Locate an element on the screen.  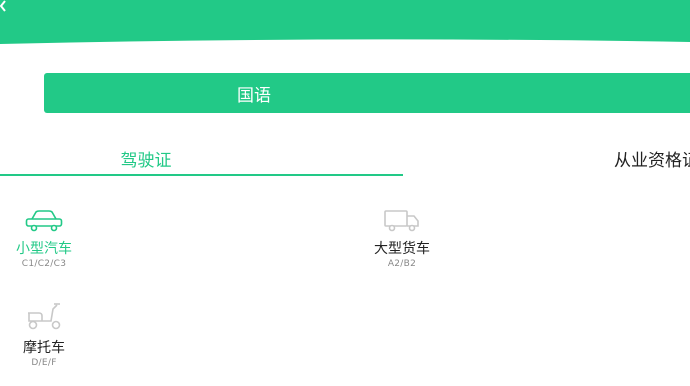
tab-qualification-certificate-label: 从业资格证 is located at coordinates (652, 161).